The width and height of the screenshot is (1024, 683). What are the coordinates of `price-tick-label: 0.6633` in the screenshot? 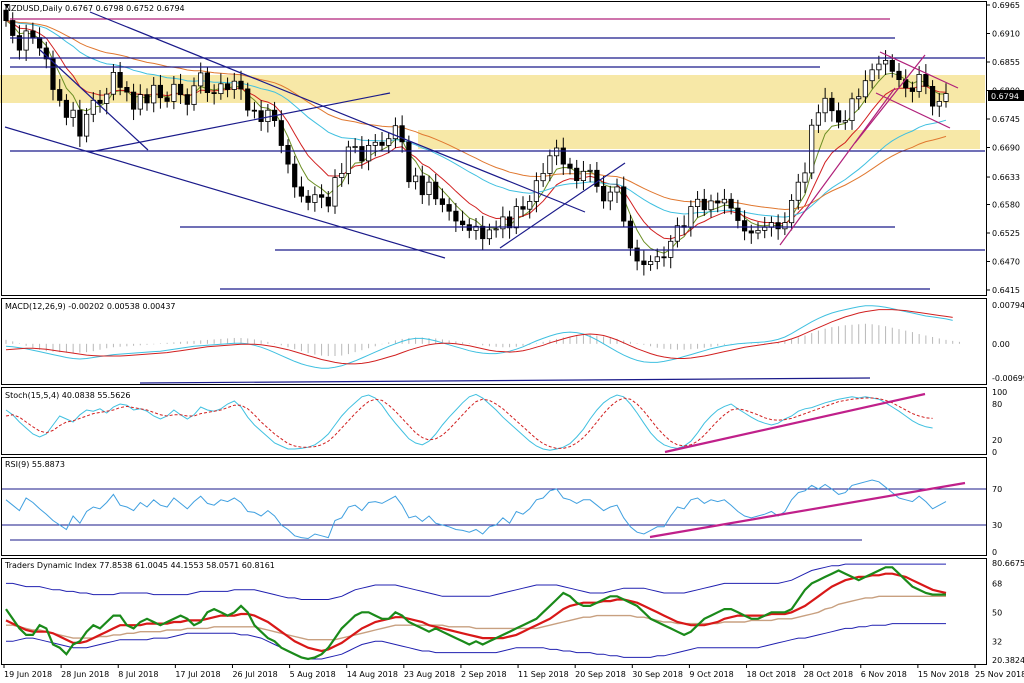 It's located at (1006, 177).